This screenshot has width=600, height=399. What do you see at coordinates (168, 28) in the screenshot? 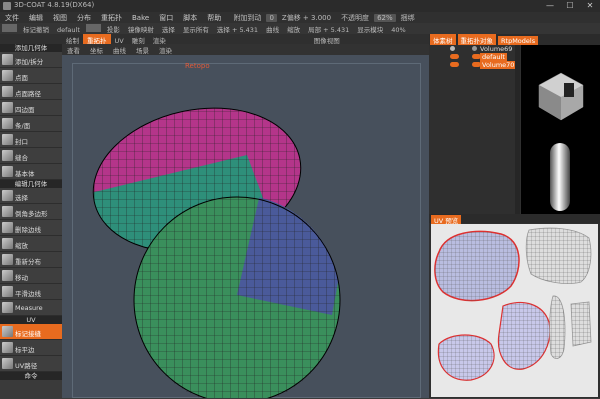
I see `toolbar-item: 选择` at bounding box center [168, 28].